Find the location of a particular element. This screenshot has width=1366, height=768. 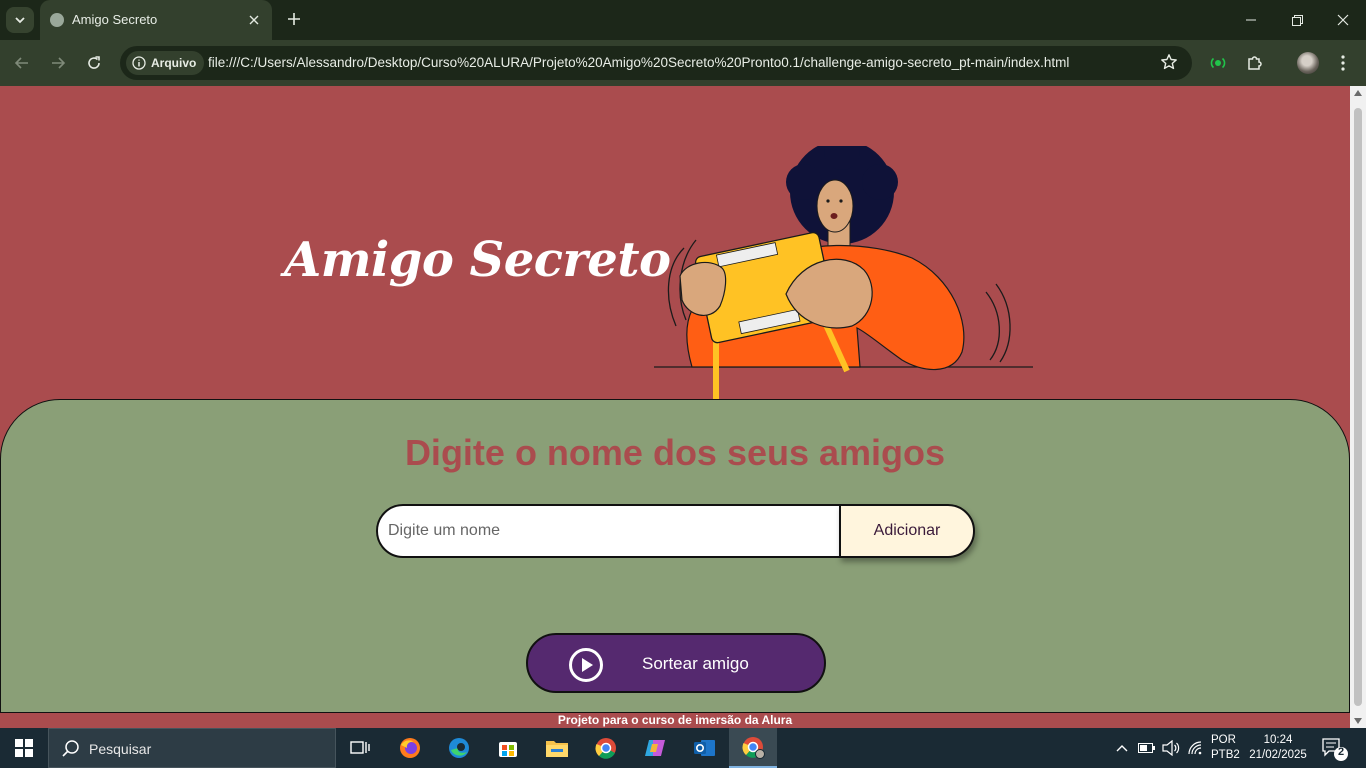

notification-center-button: 2 is located at coordinates (1335, 749).